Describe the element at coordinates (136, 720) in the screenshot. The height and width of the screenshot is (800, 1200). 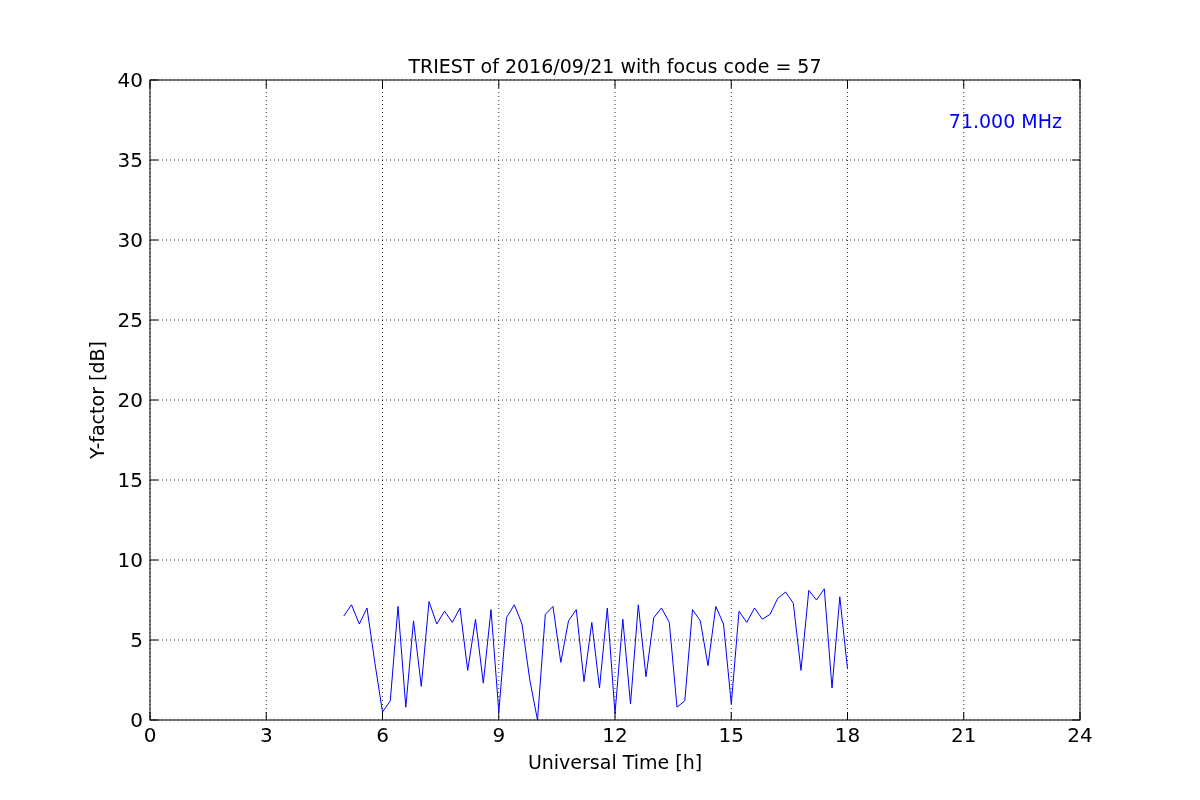
I see `y-tick-label: 0` at that location.